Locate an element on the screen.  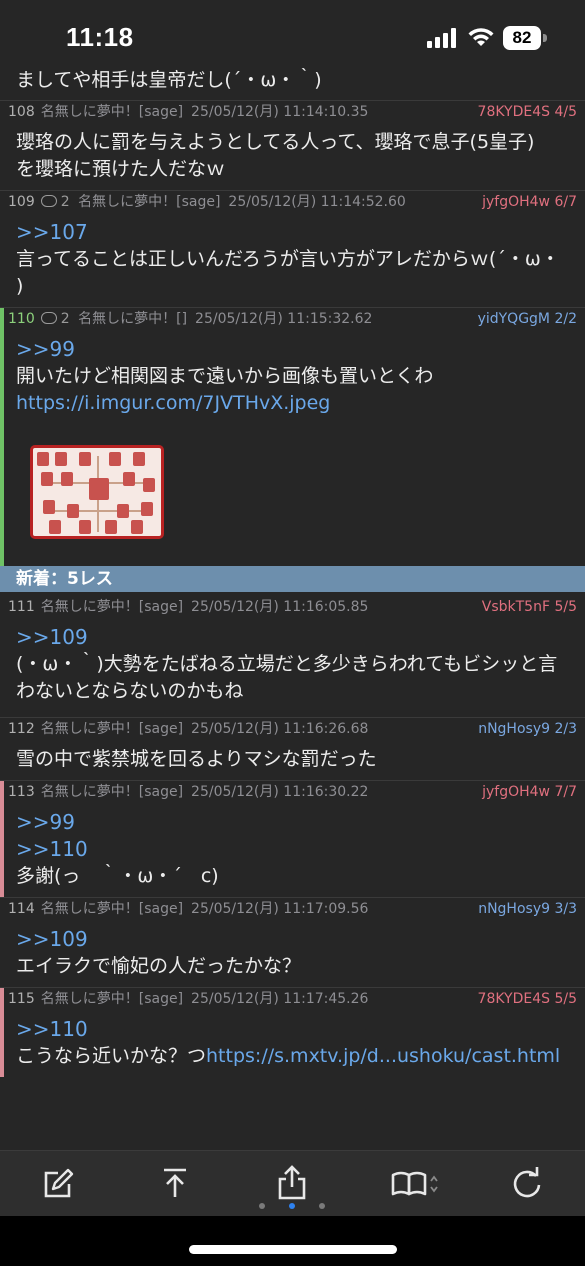
post-number: 115 is located at coordinates (21, 999).